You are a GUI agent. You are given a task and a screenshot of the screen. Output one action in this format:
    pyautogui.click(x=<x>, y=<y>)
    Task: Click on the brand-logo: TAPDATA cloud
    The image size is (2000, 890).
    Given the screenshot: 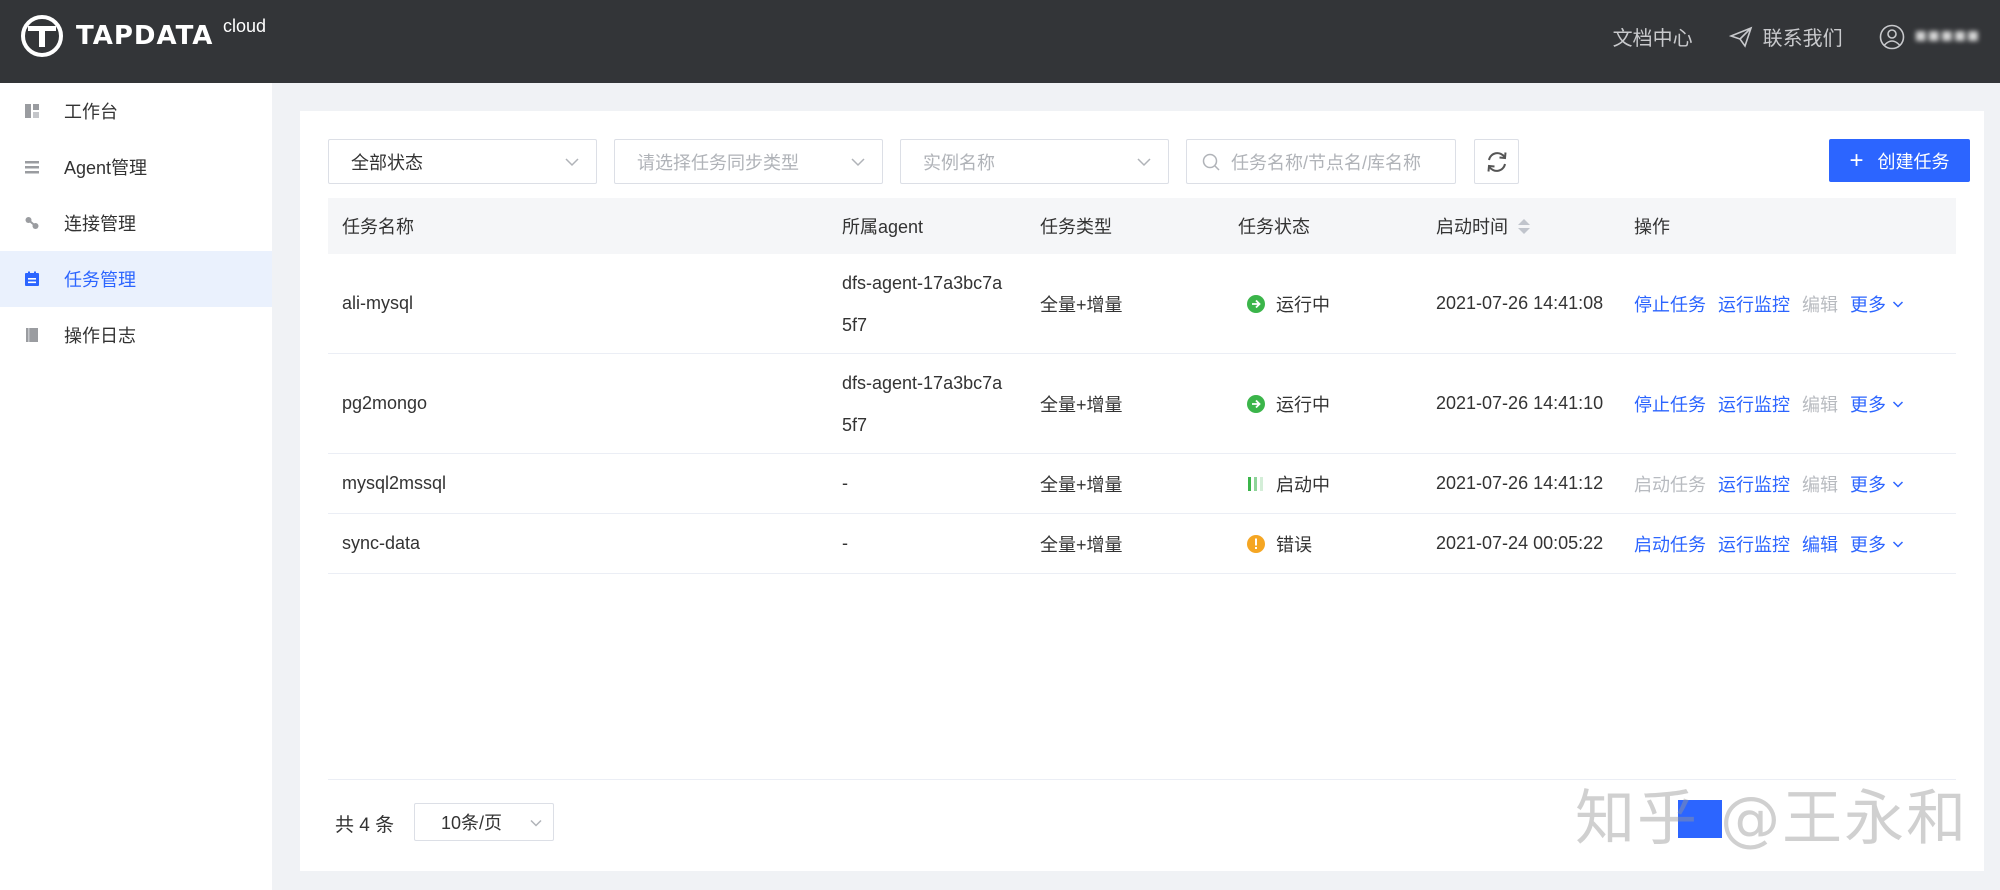 What is the action you would take?
    pyautogui.click(x=143, y=36)
    